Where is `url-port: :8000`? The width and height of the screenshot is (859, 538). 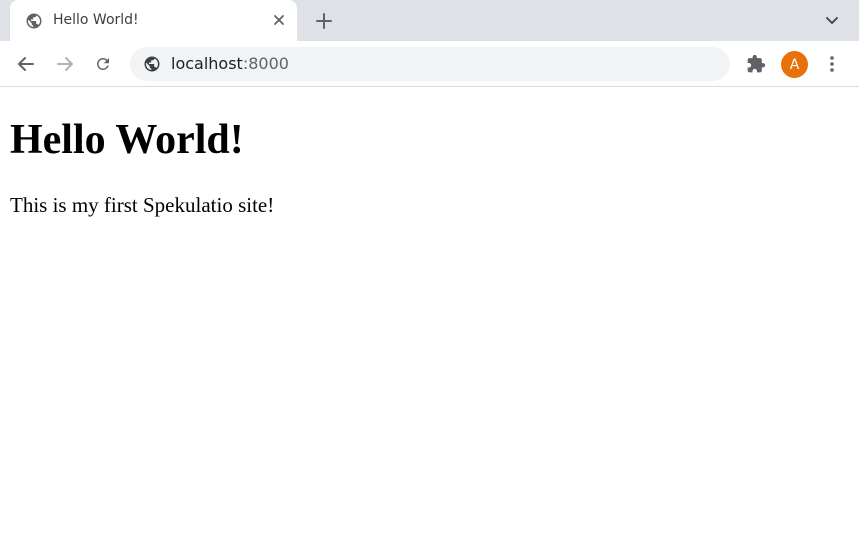
url-port: :8000 is located at coordinates (265, 63).